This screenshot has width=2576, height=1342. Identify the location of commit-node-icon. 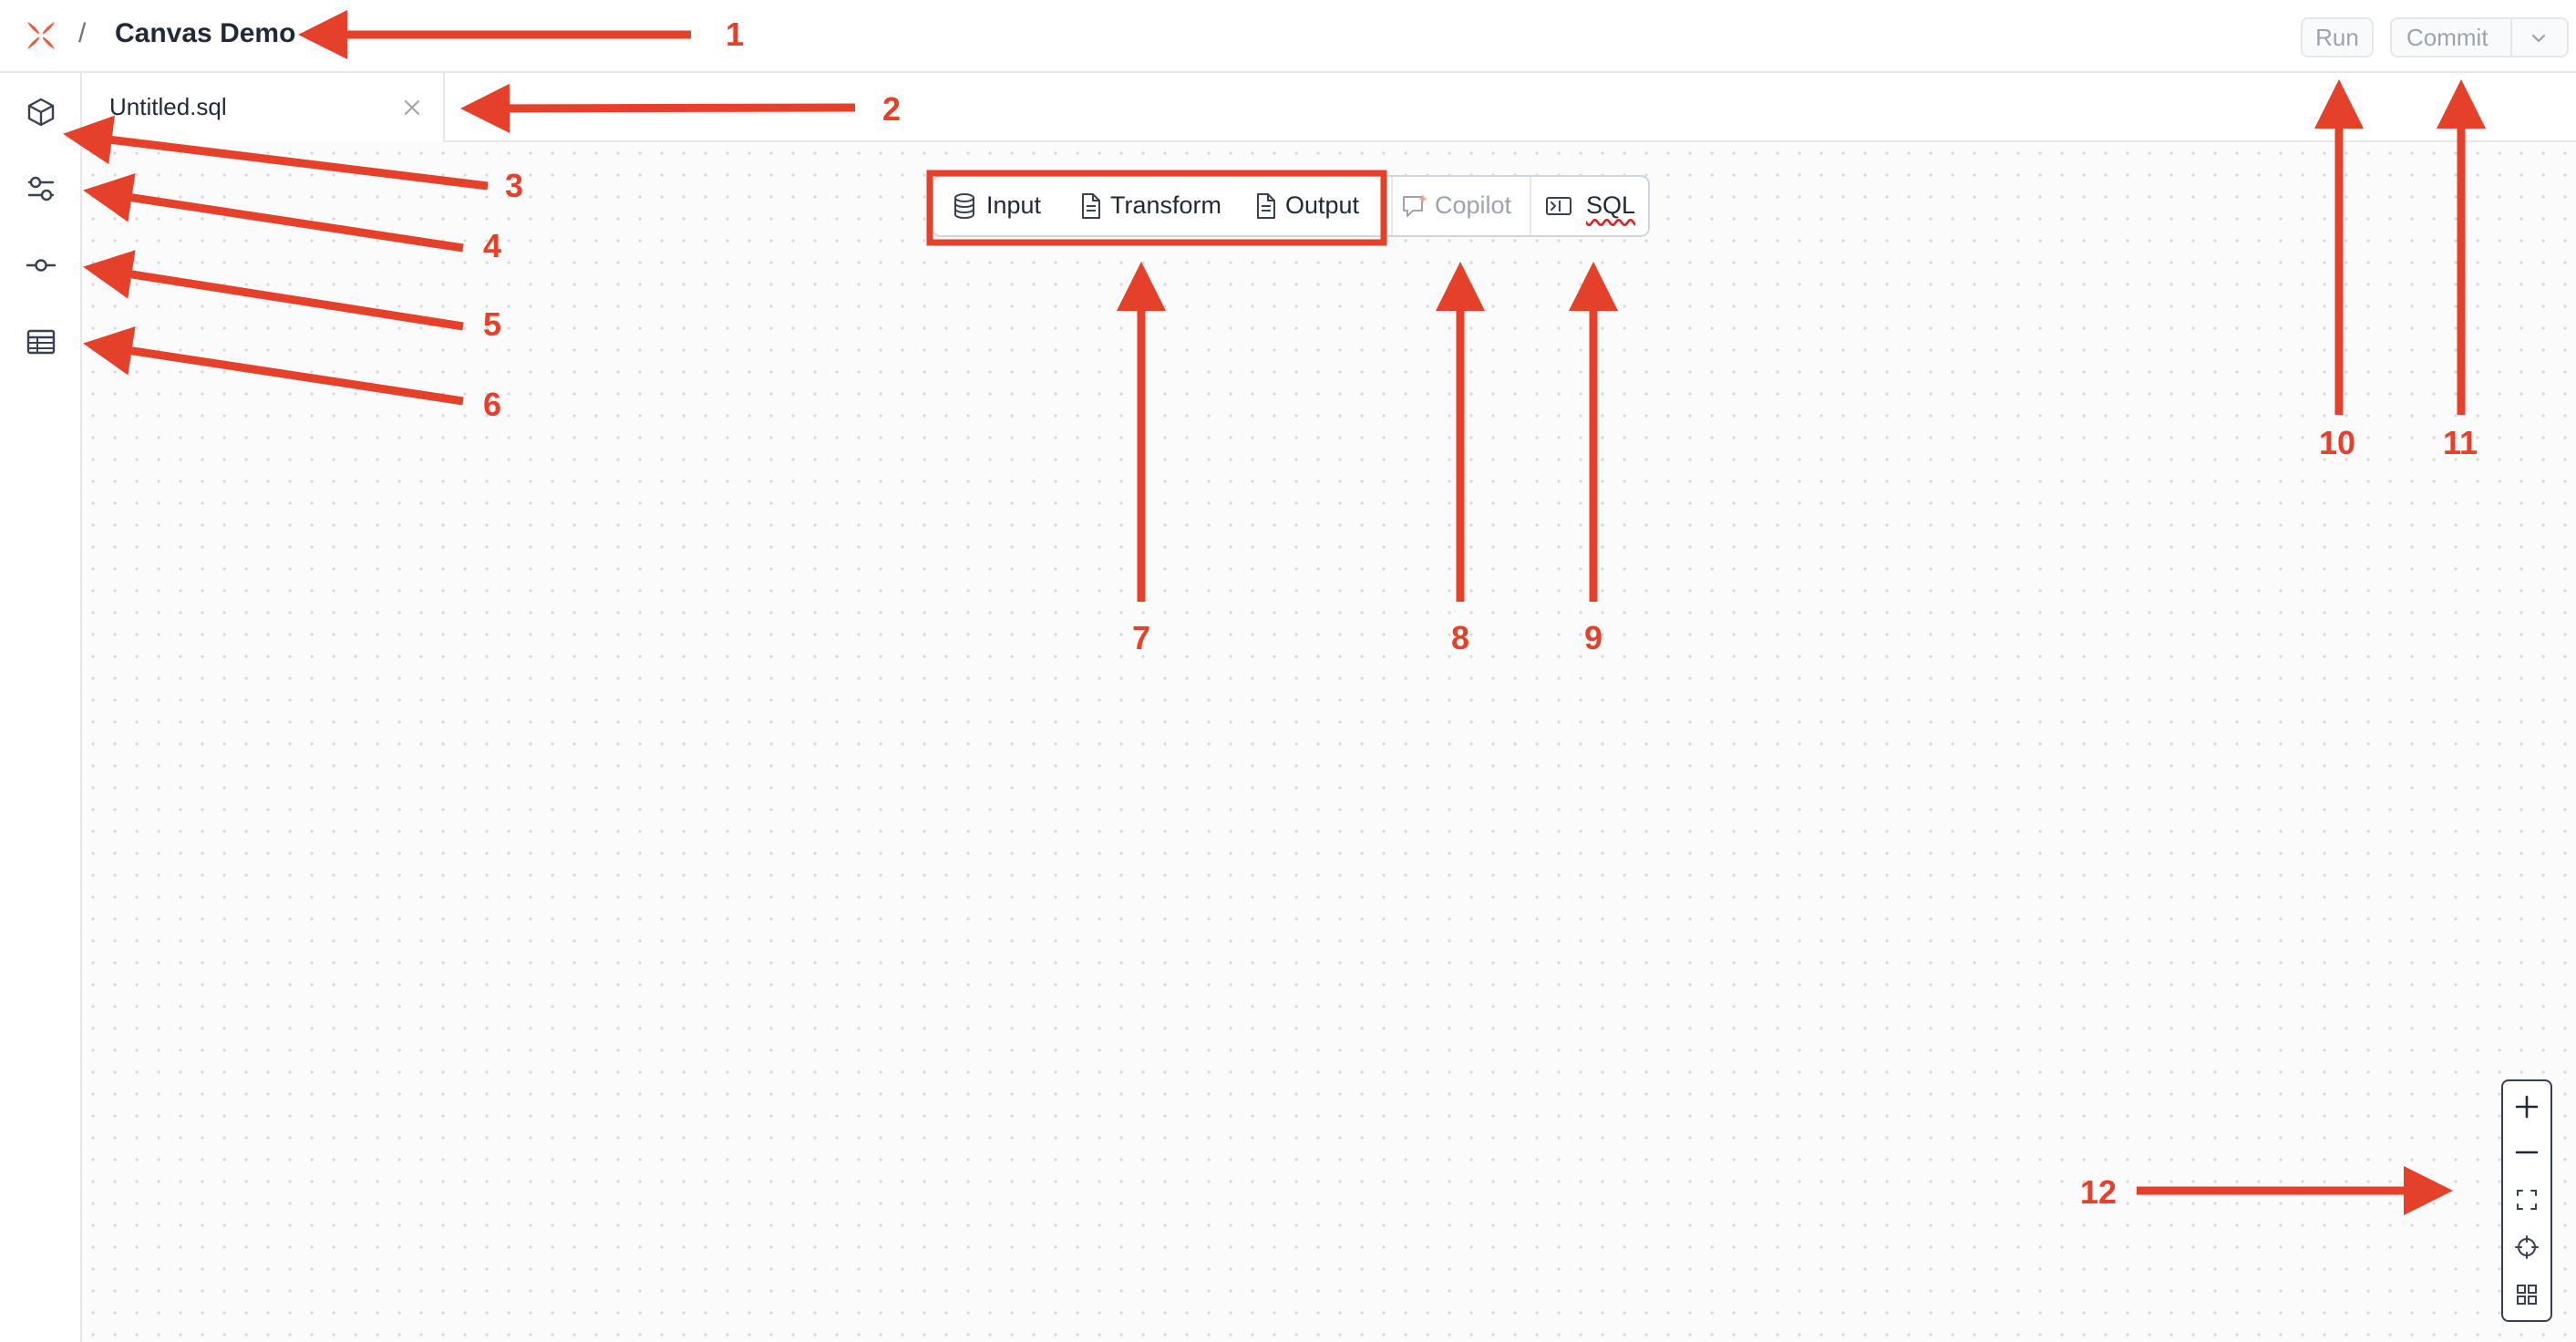
(41, 265).